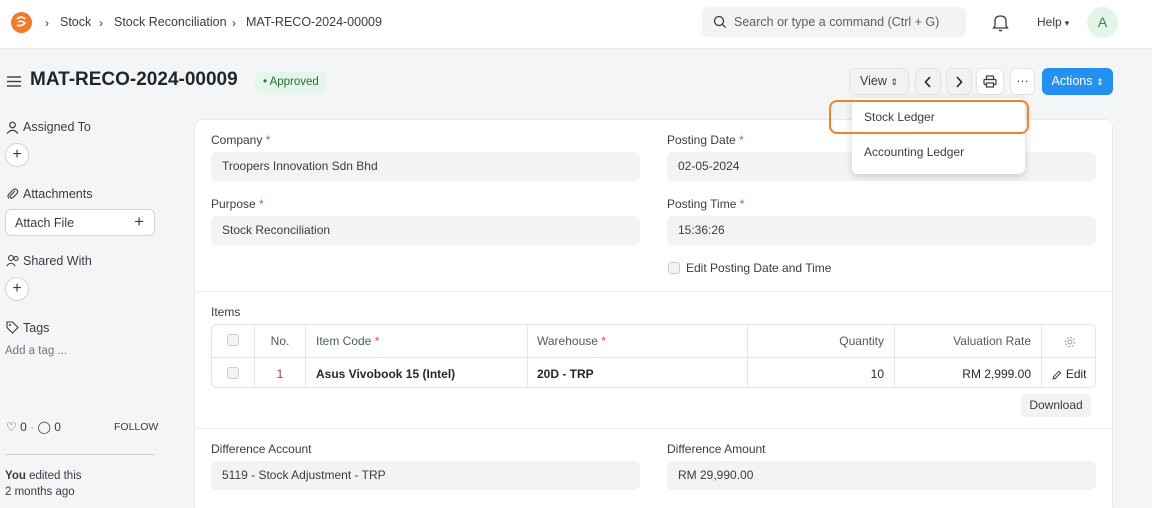  What do you see at coordinates (12, 127) in the screenshot?
I see `user-icon` at bounding box center [12, 127].